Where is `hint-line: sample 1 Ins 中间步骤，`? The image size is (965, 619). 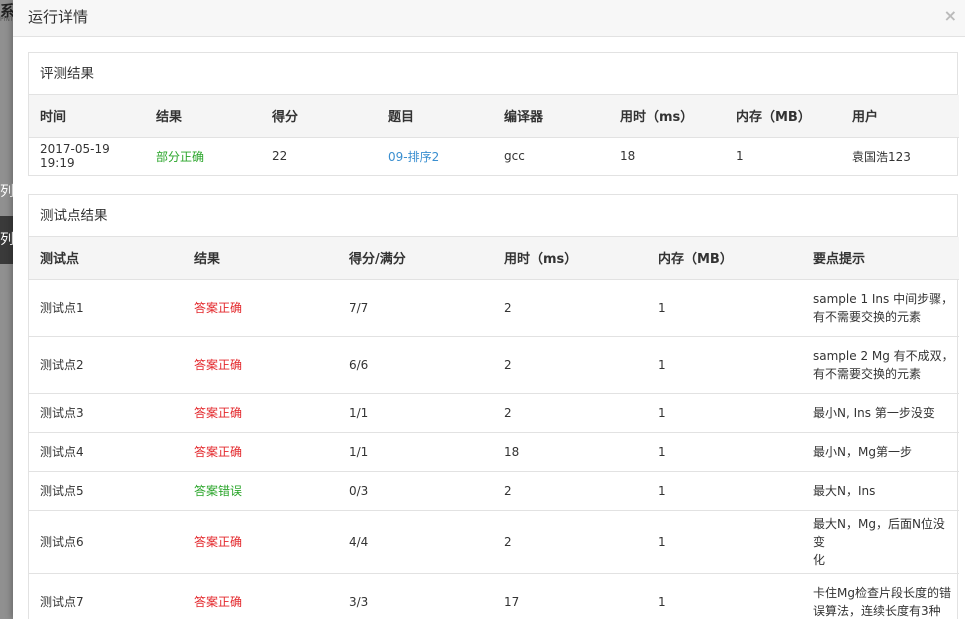
hint-line: sample 1 Ins 中间步骤， is located at coordinates (883, 298).